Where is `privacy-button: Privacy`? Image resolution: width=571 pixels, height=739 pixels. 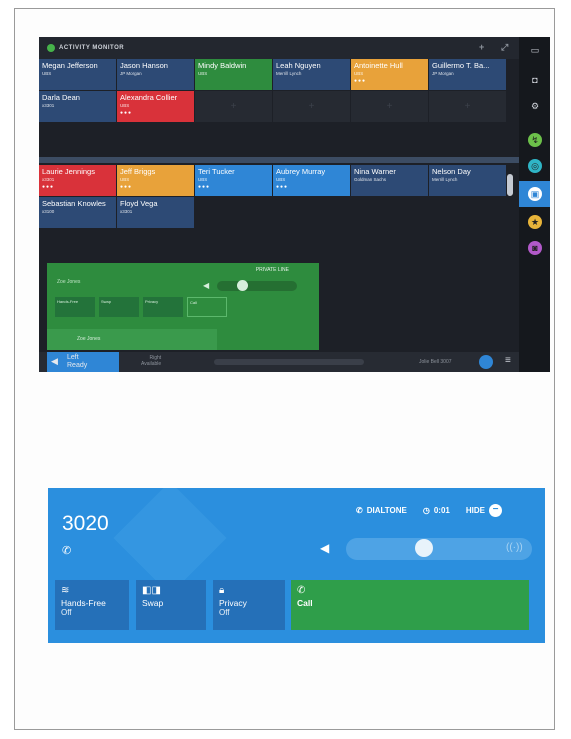 privacy-button: Privacy is located at coordinates (163, 307).